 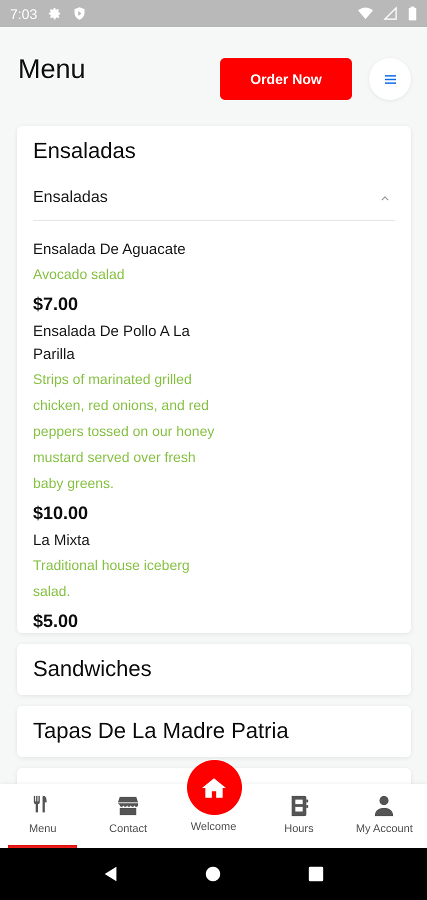 I want to click on recents-icon, so click(x=315, y=874).